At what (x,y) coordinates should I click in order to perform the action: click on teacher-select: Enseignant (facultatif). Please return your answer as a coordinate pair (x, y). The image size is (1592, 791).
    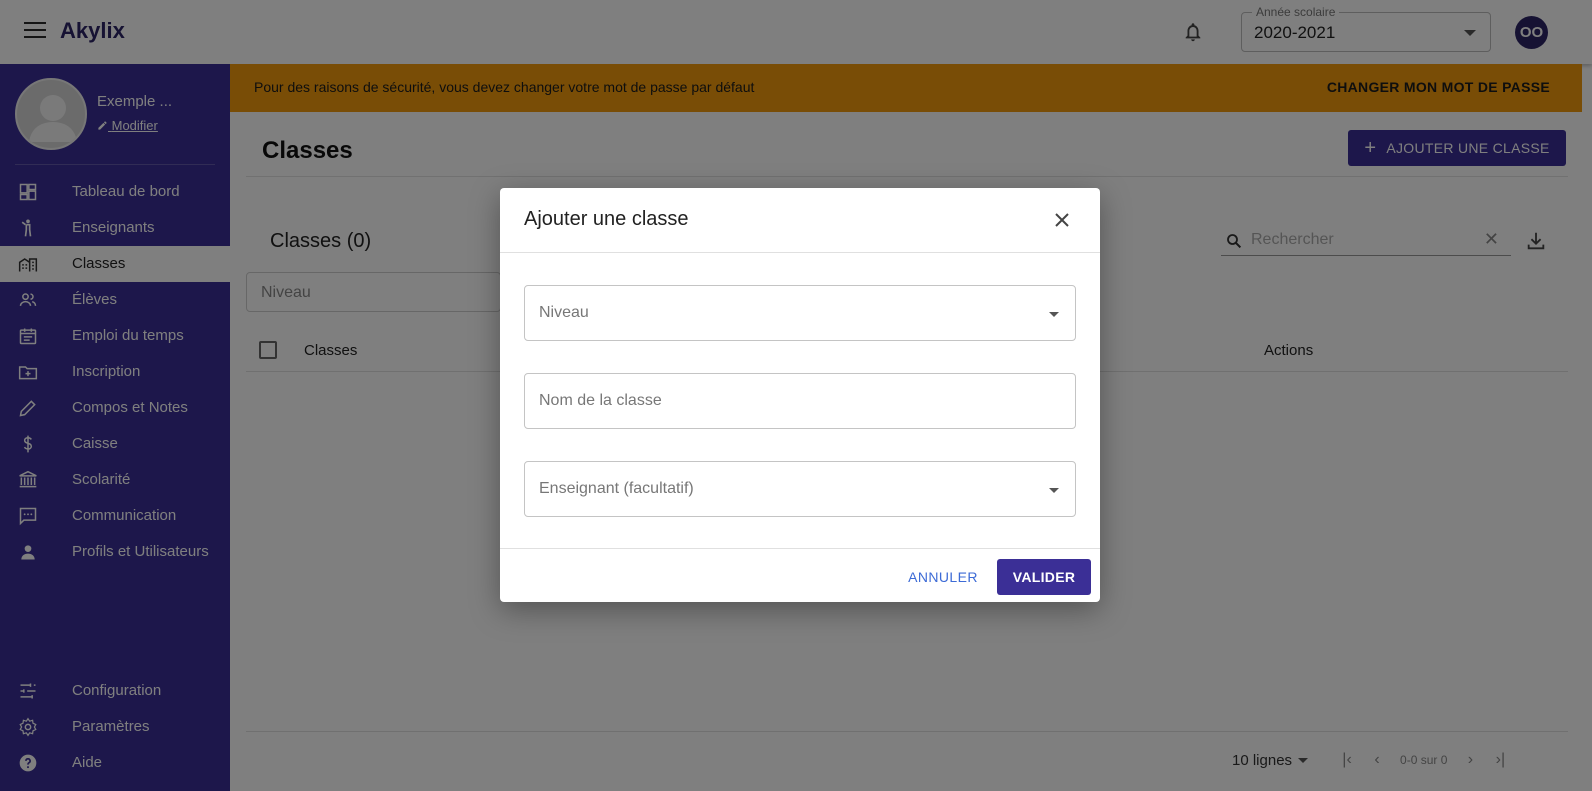
    Looking at the image, I should click on (800, 489).